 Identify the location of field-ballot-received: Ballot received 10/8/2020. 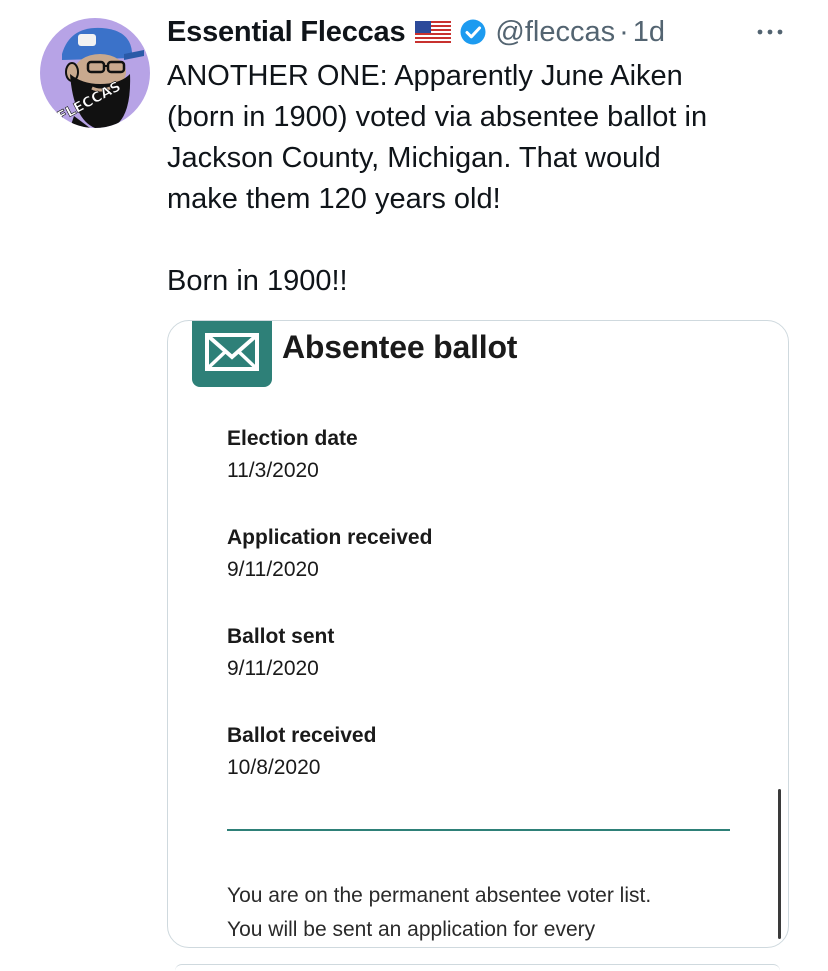
(301, 752).